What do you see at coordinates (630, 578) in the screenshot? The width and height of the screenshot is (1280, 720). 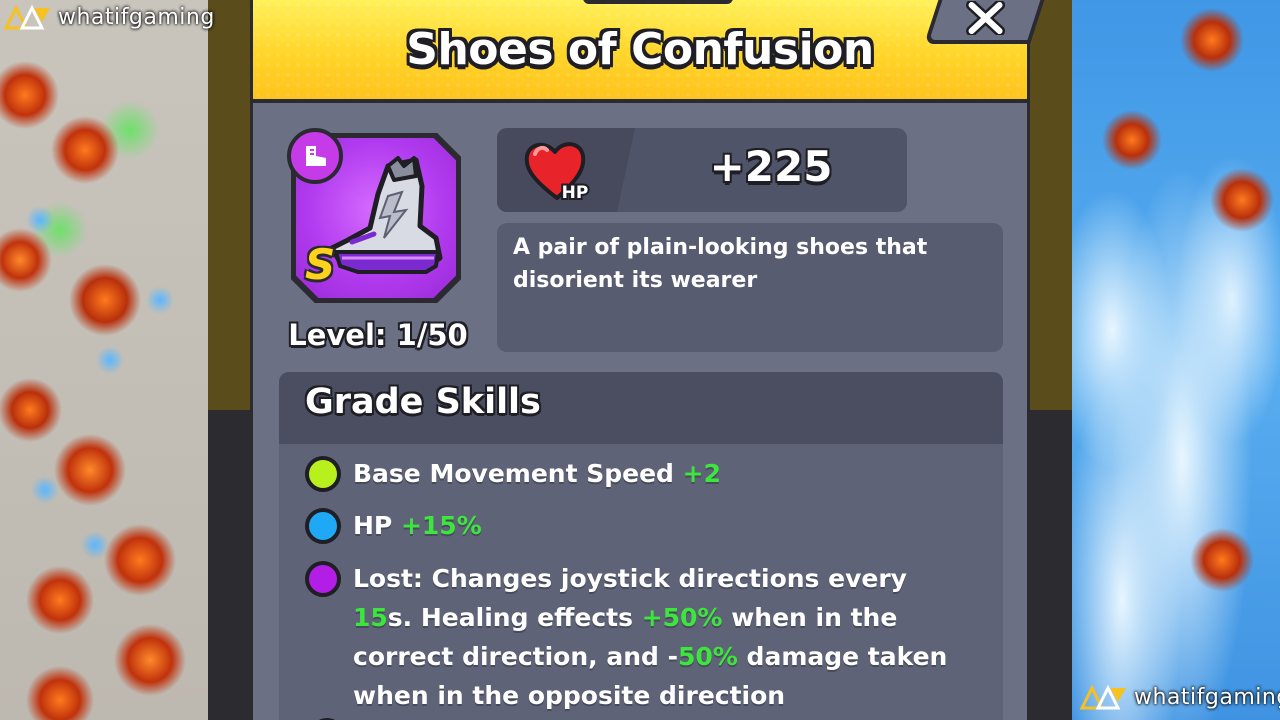 I see `skill-text-segment: Lost: Changes joystick directions every` at bounding box center [630, 578].